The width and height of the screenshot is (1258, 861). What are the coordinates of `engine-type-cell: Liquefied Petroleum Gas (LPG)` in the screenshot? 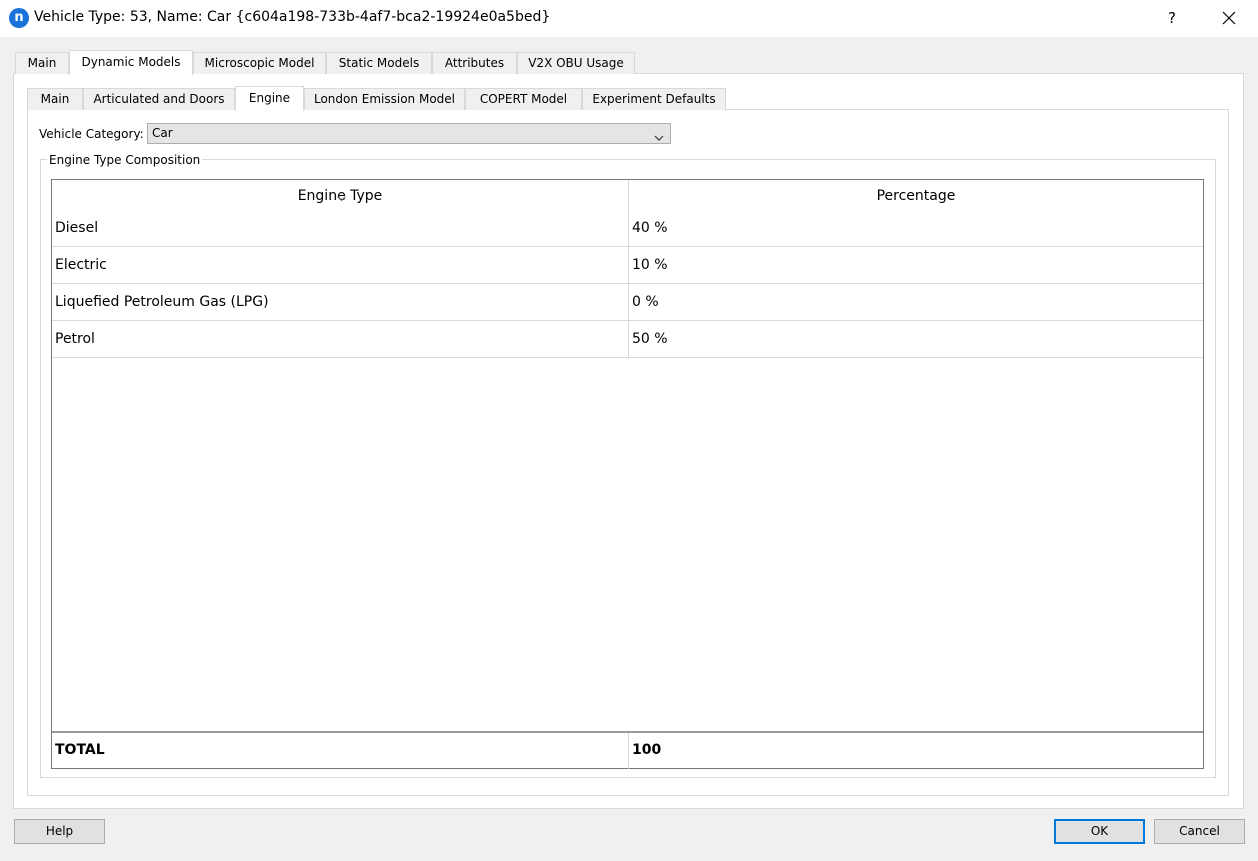 It's located at (162, 302).